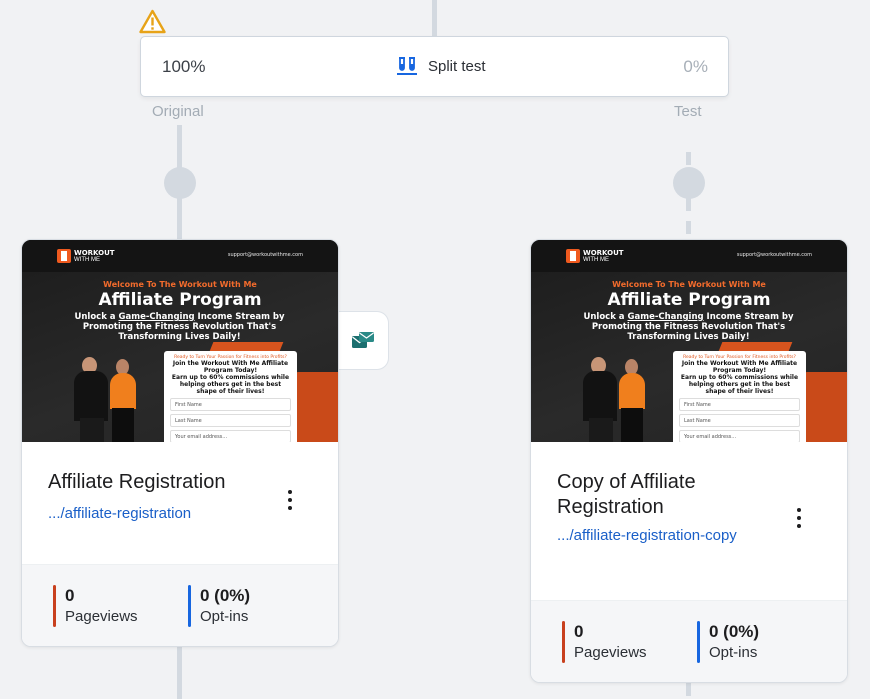 The image size is (870, 699). What do you see at coordinates (407, 66) in the screenshot?
I see `flask-split-icon` at bounding box center [407, 66].